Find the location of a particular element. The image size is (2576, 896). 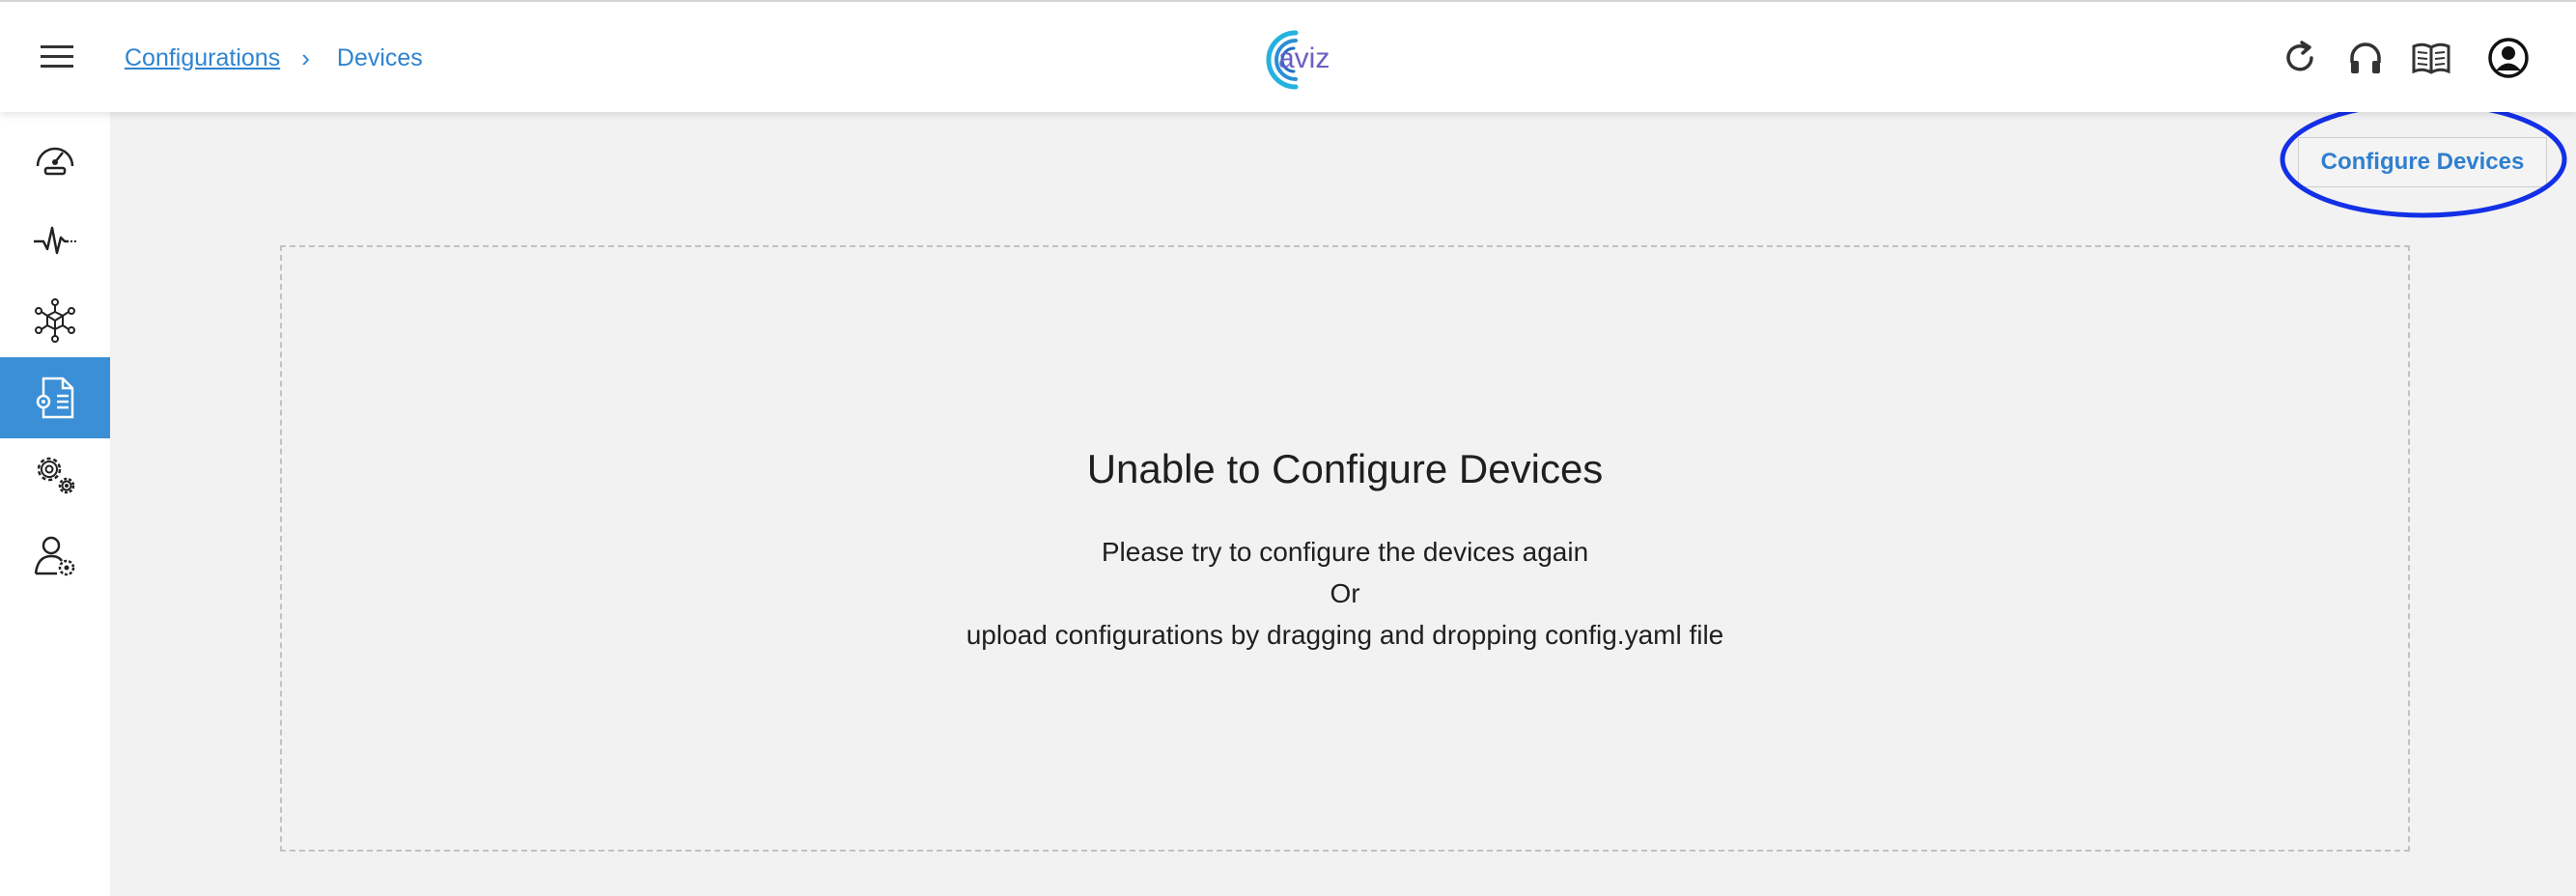

refresh-icon is located at coordinates (2300, 58).